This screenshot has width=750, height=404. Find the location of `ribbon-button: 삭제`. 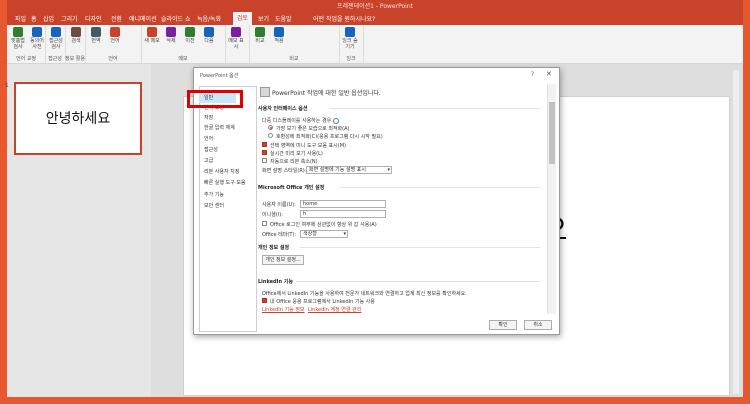

ribbon-button: 삭제 is located at coordinates (171, 35).